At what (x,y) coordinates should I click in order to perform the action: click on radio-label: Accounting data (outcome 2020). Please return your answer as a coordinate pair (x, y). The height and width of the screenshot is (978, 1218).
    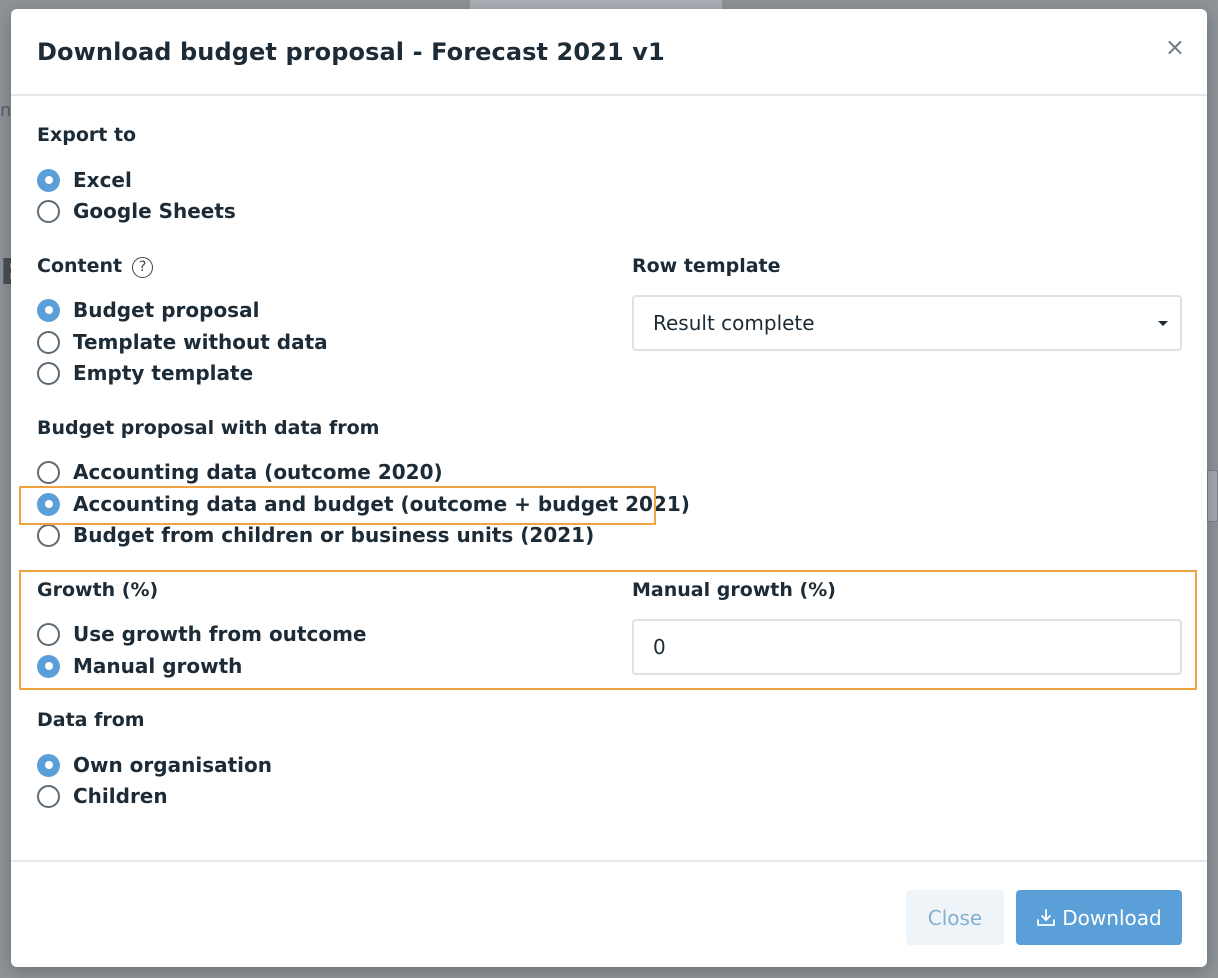
    Looking at the image, I should click on (258, 472).